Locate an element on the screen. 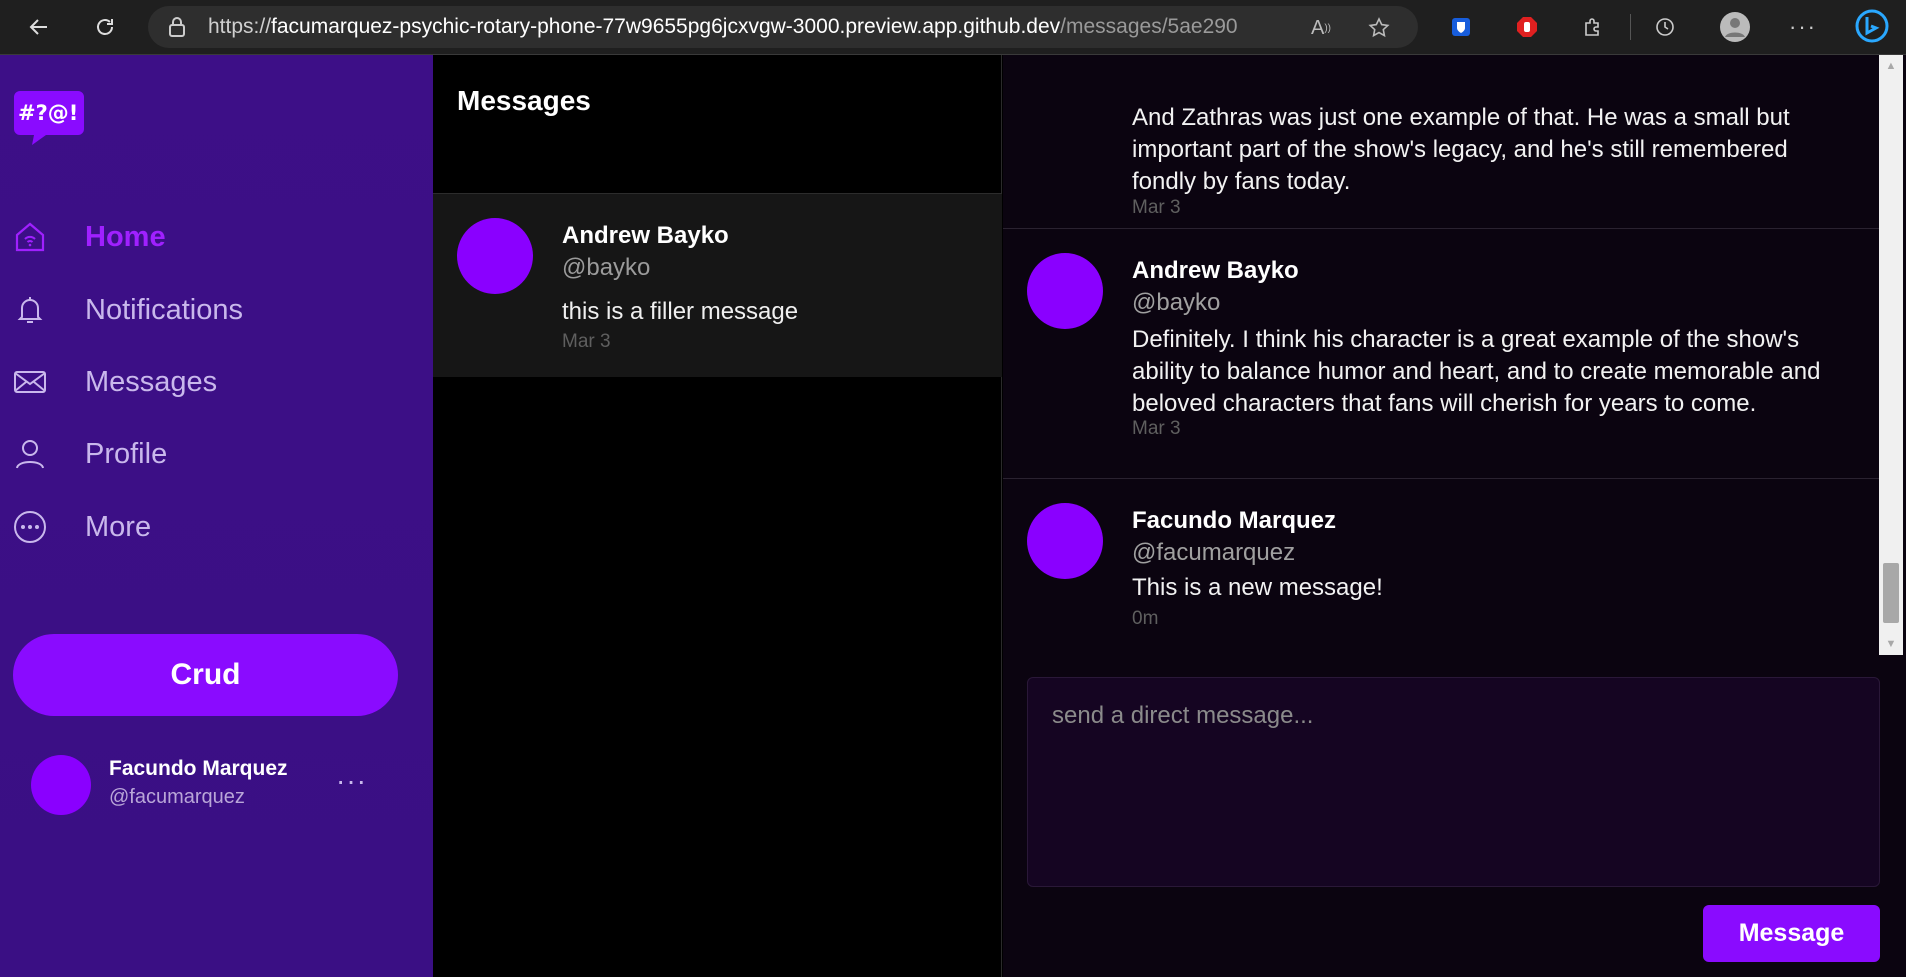 This screenshot has width=1906, height=977. message-handle: @facumarquez is located at coordinates (1214, 552).